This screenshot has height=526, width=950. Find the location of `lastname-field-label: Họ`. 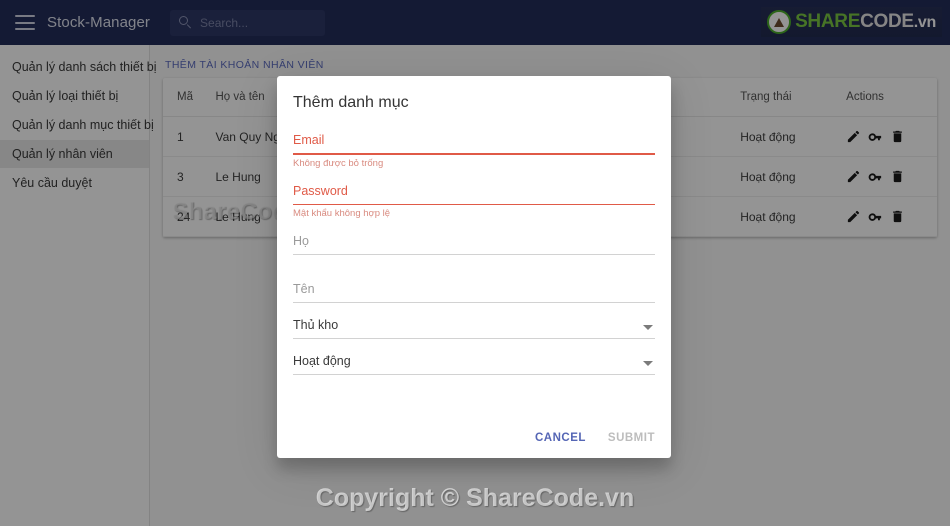

lastname-field-label: Họ is located at coordinates (301, 241).